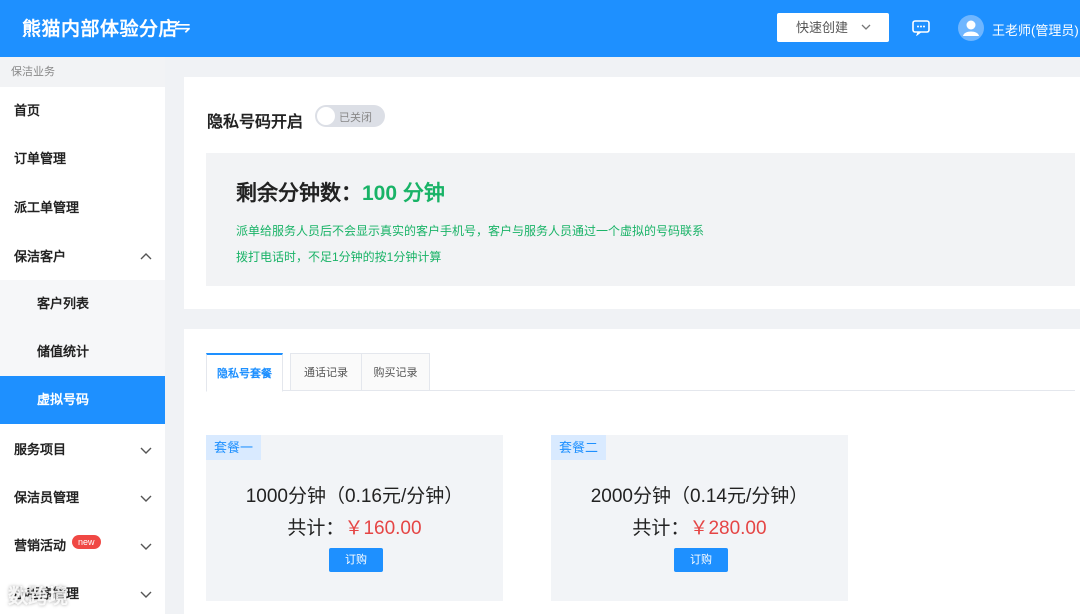  What do you see at coordinates (728, 528) in the screenshot?
I see `plan-price: ￥280.00` at bounding box center [728, 528].